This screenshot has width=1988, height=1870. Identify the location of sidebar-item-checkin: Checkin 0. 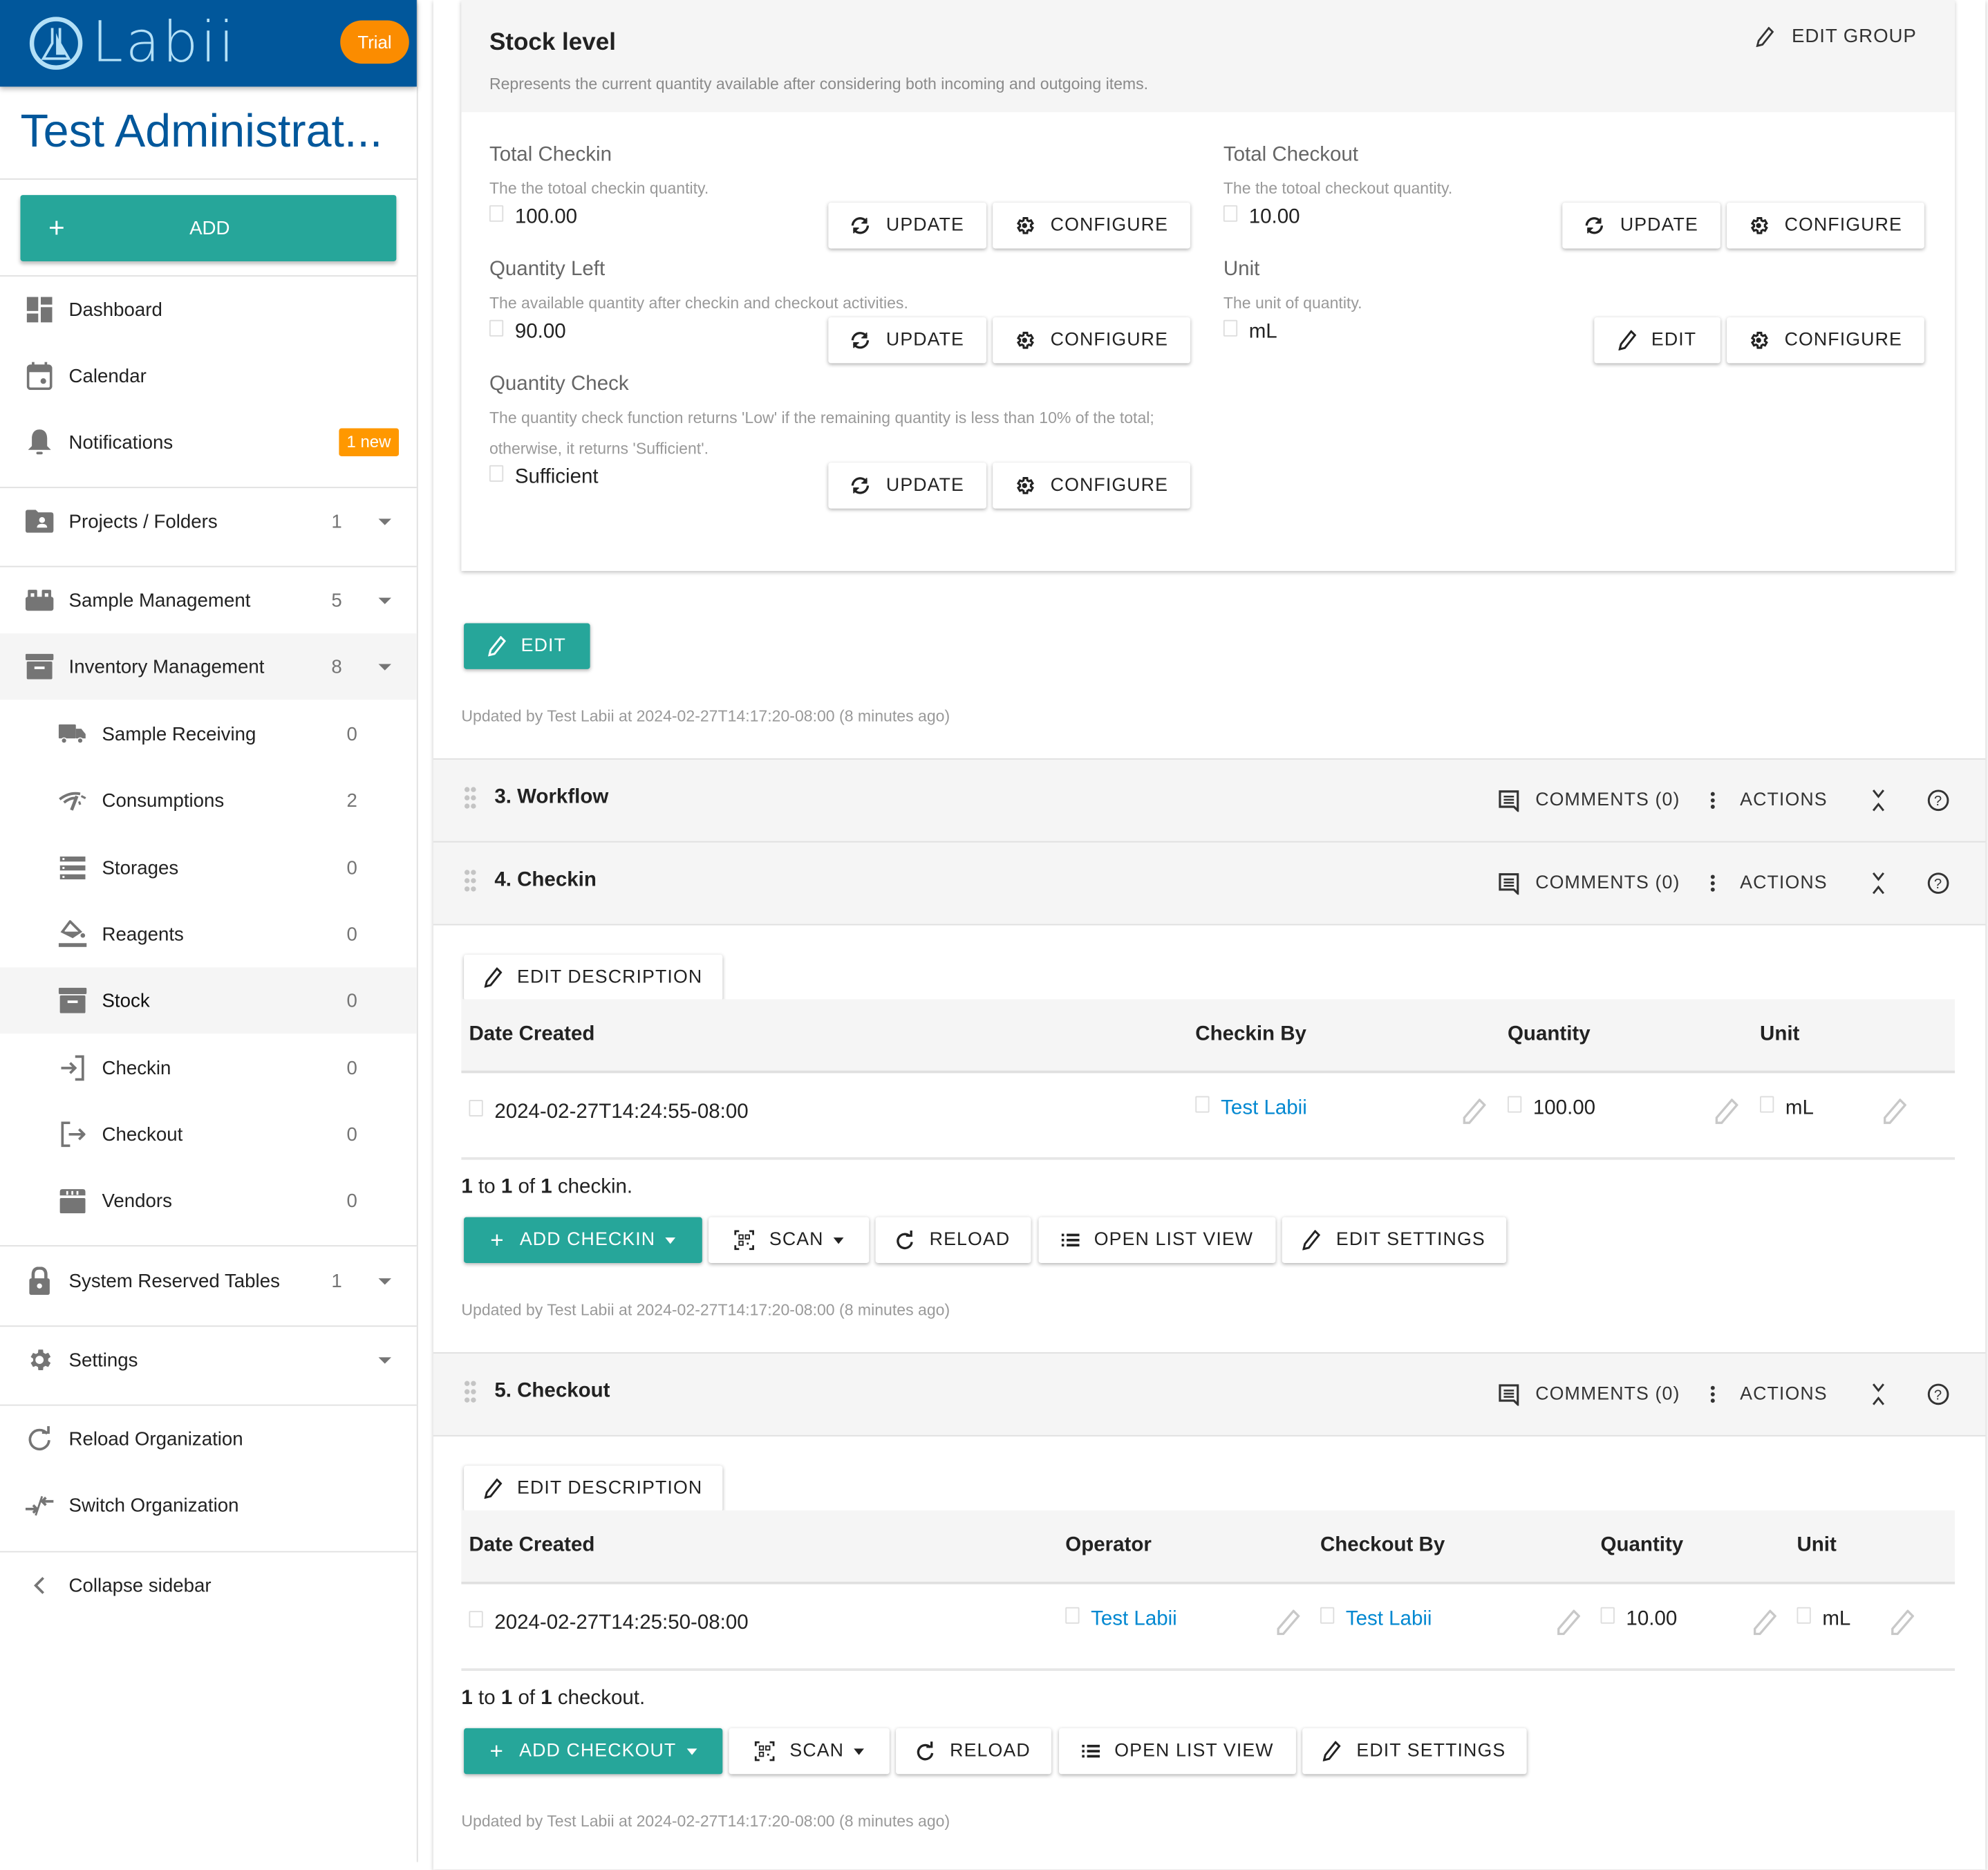
(208, 1068).